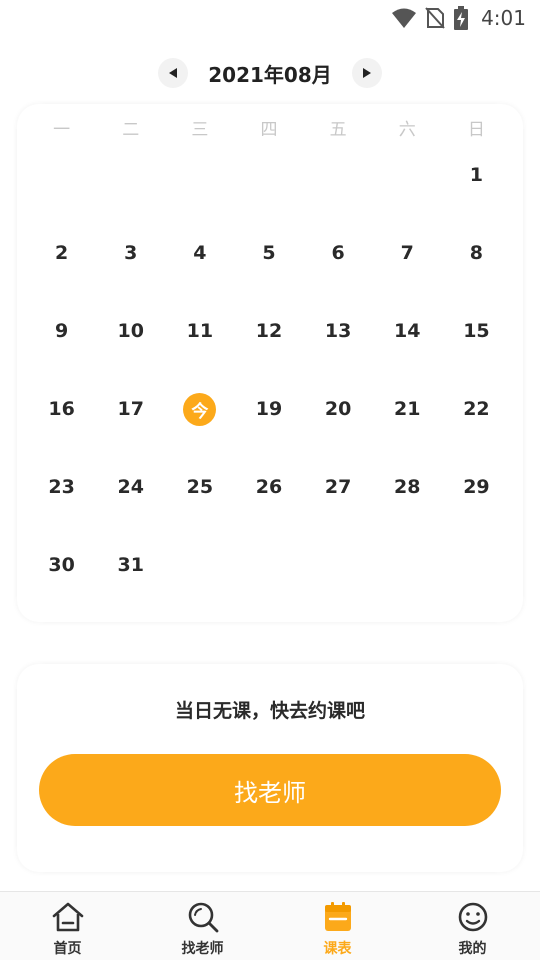 The image size is (540, 960). I want to click on day-cell: 4, so click(199, 253).